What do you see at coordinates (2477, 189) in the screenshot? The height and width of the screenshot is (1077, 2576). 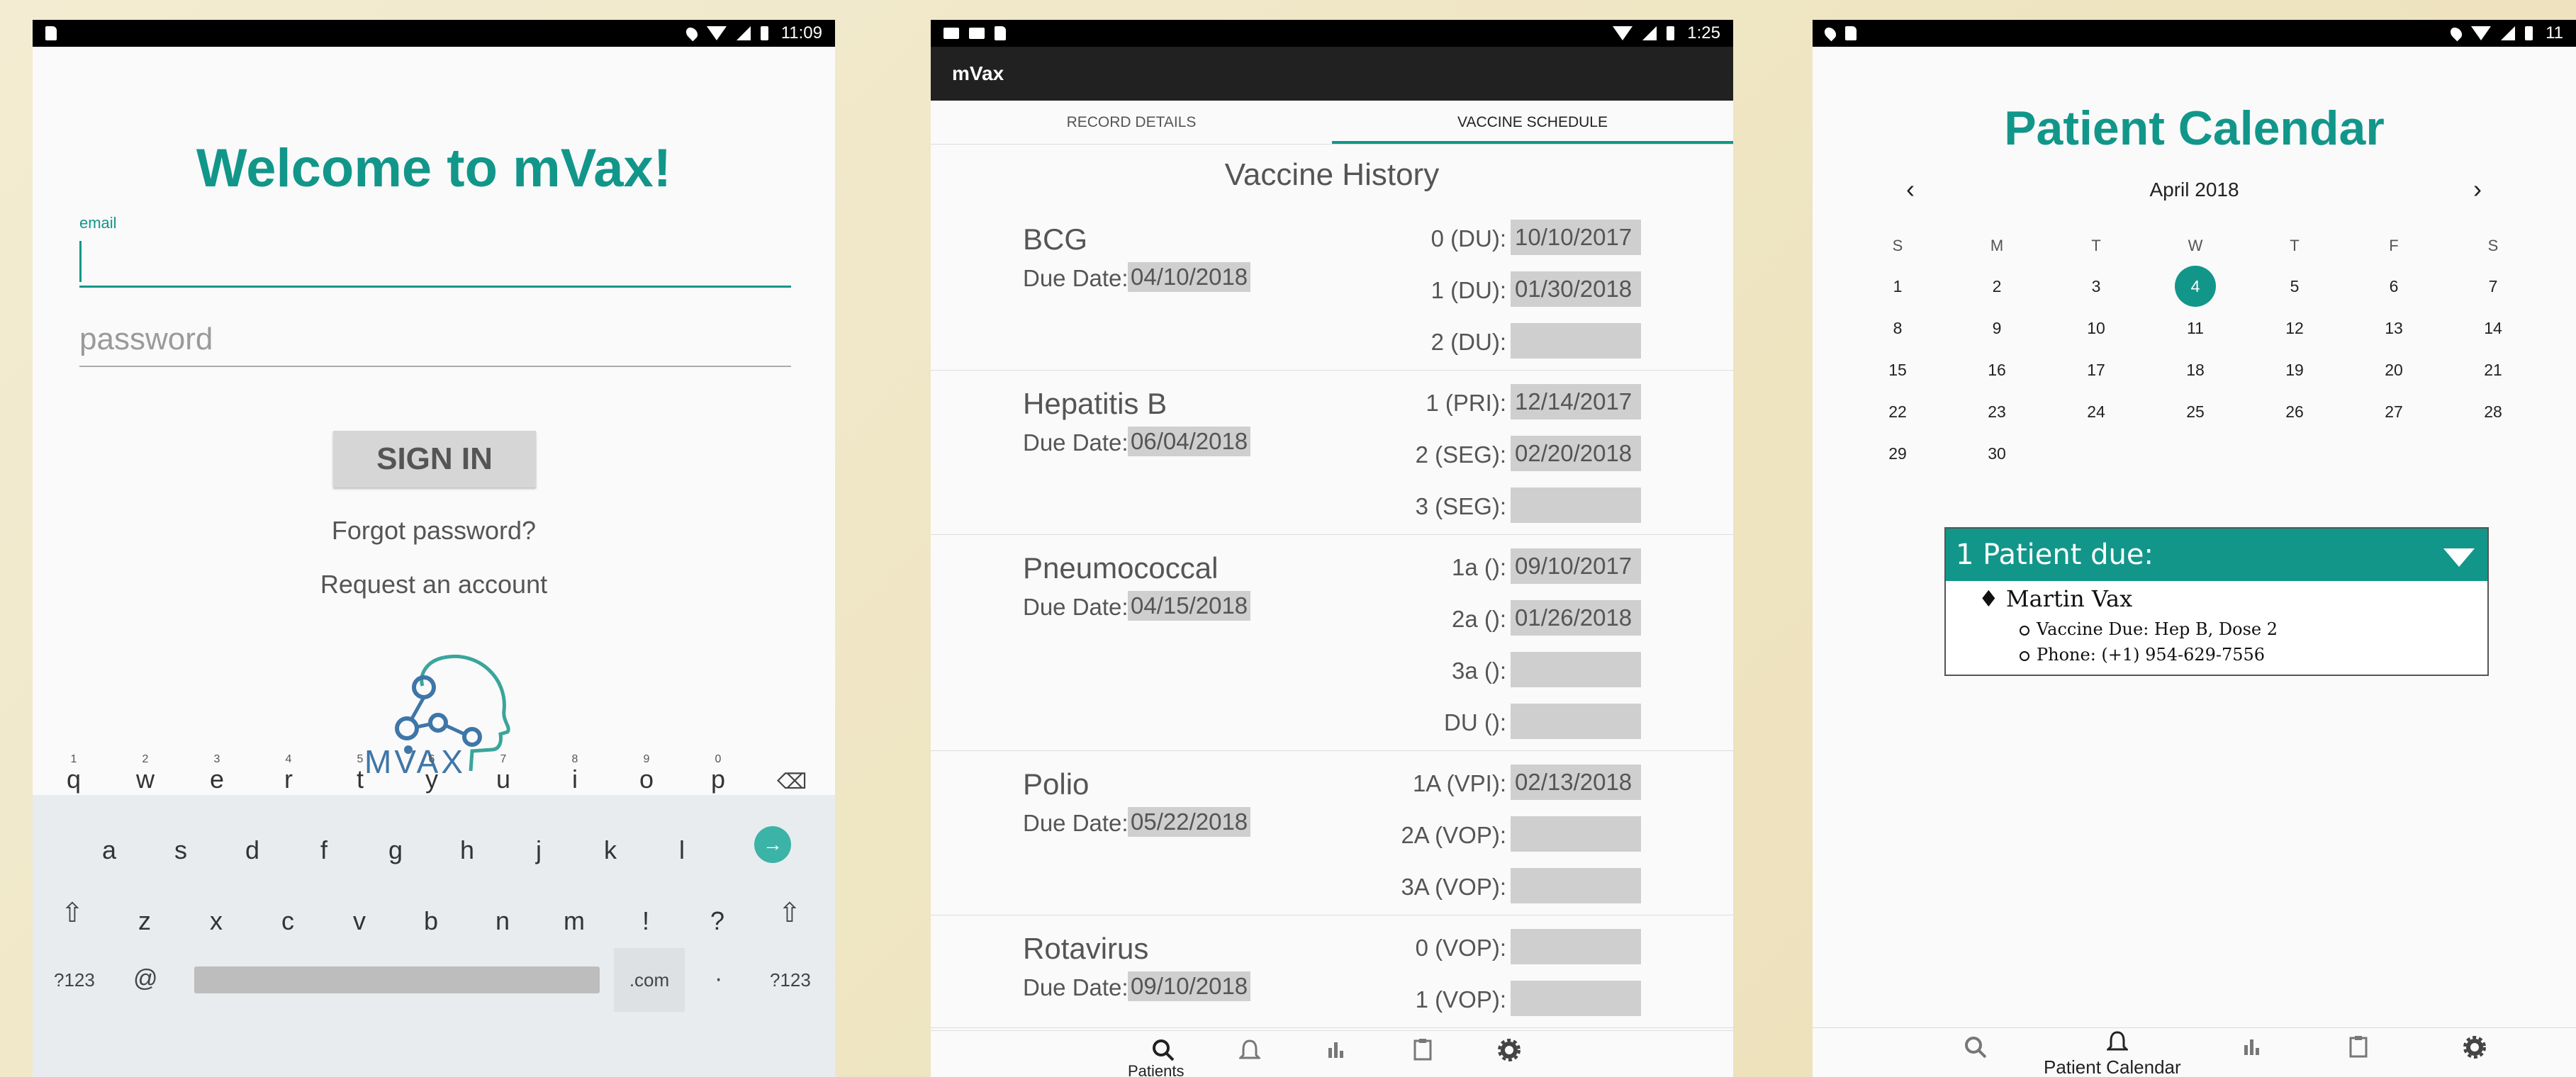 I see `chevron-right-icon: ›` at bounding box center [2477, 189].